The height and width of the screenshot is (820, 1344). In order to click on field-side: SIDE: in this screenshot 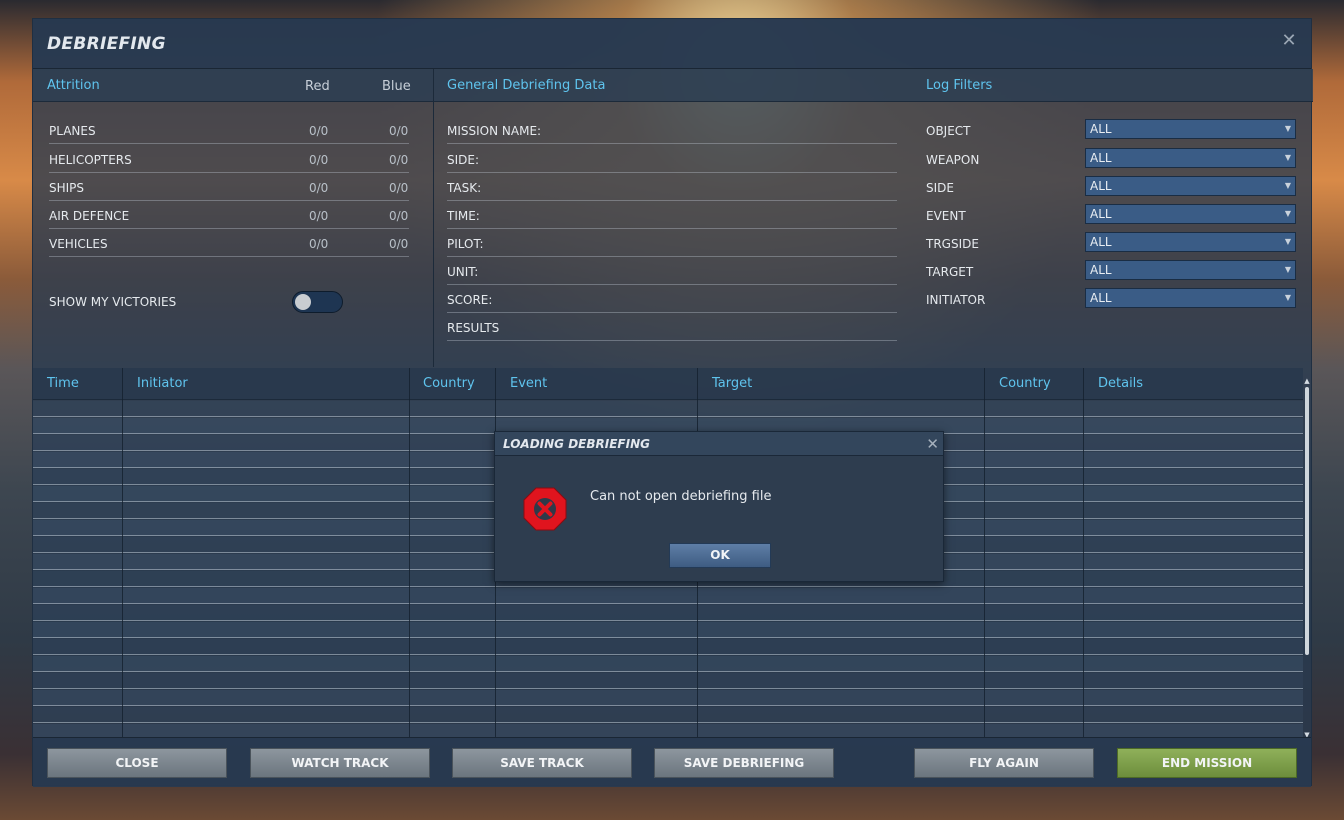, I will do `click(463, 160)`.